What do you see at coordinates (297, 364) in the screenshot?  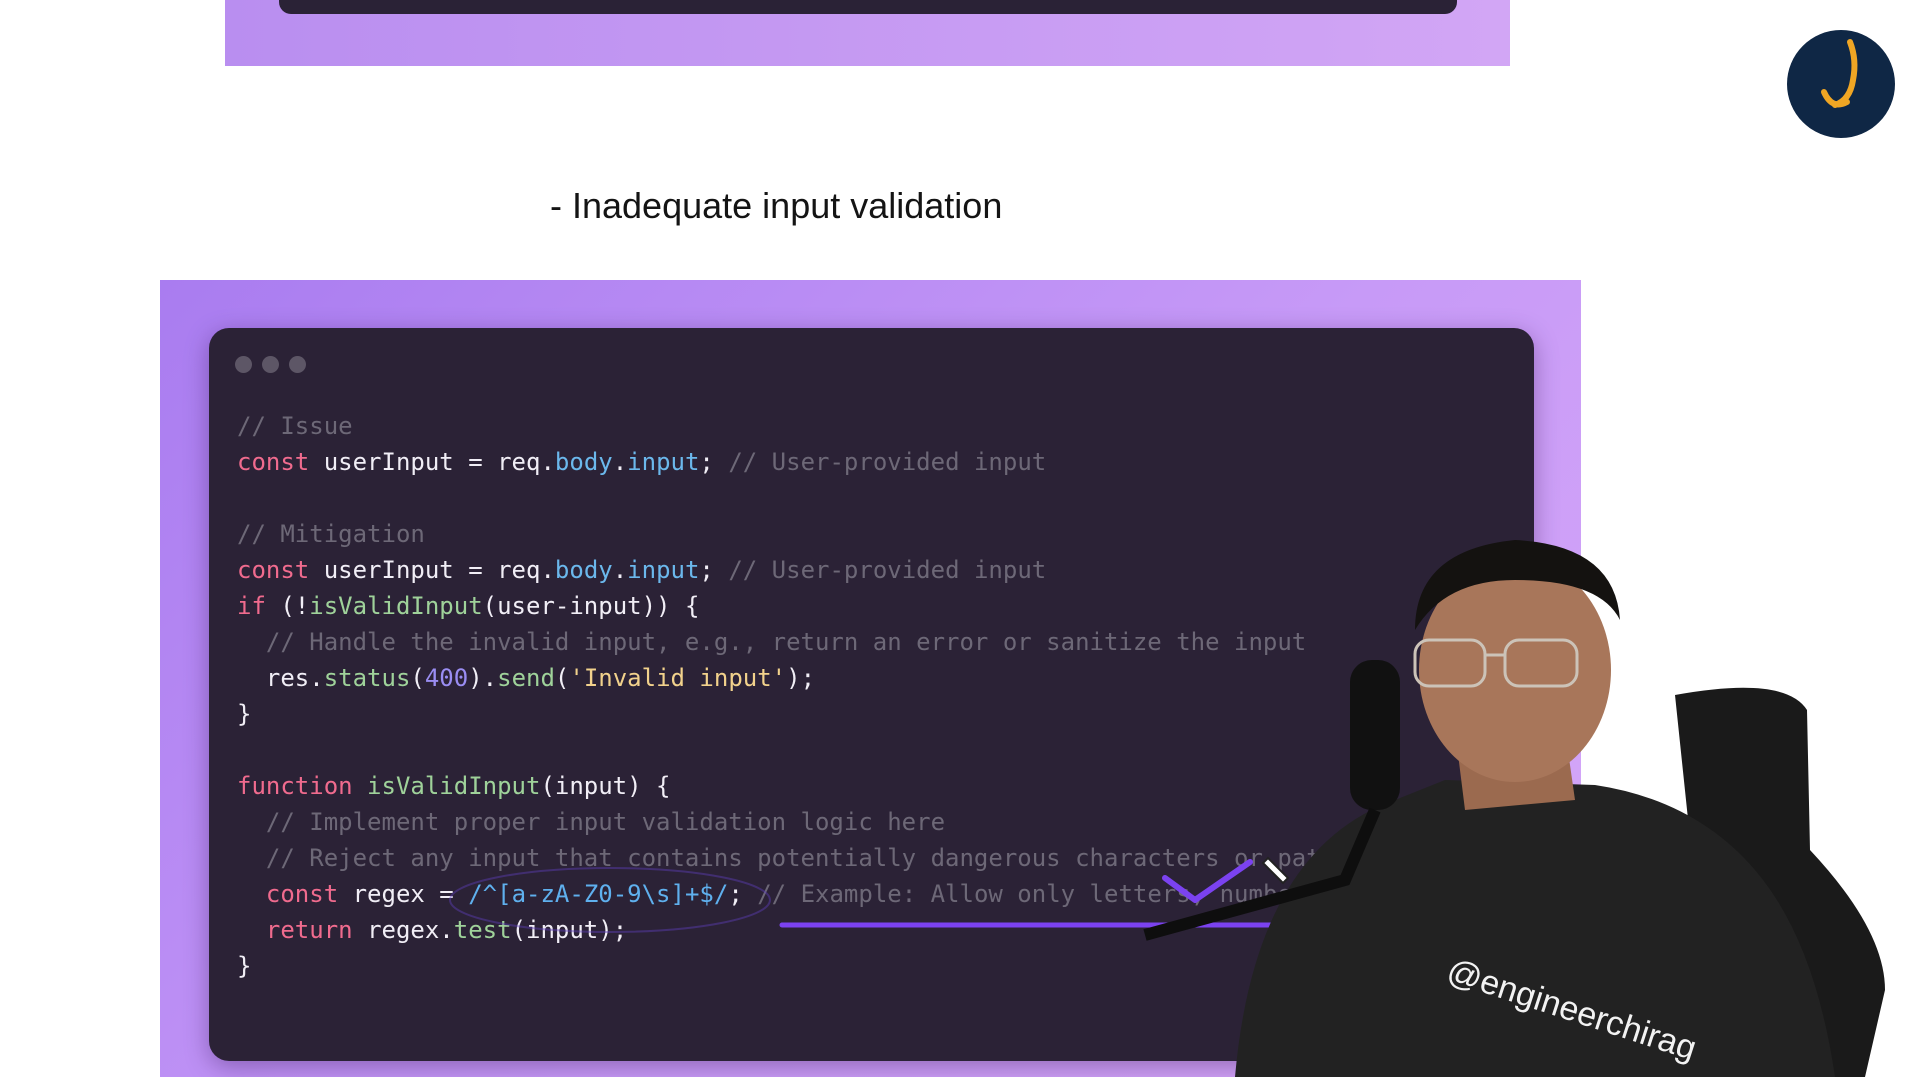 I see `maximize-dot` at bounding box center [297, 364].